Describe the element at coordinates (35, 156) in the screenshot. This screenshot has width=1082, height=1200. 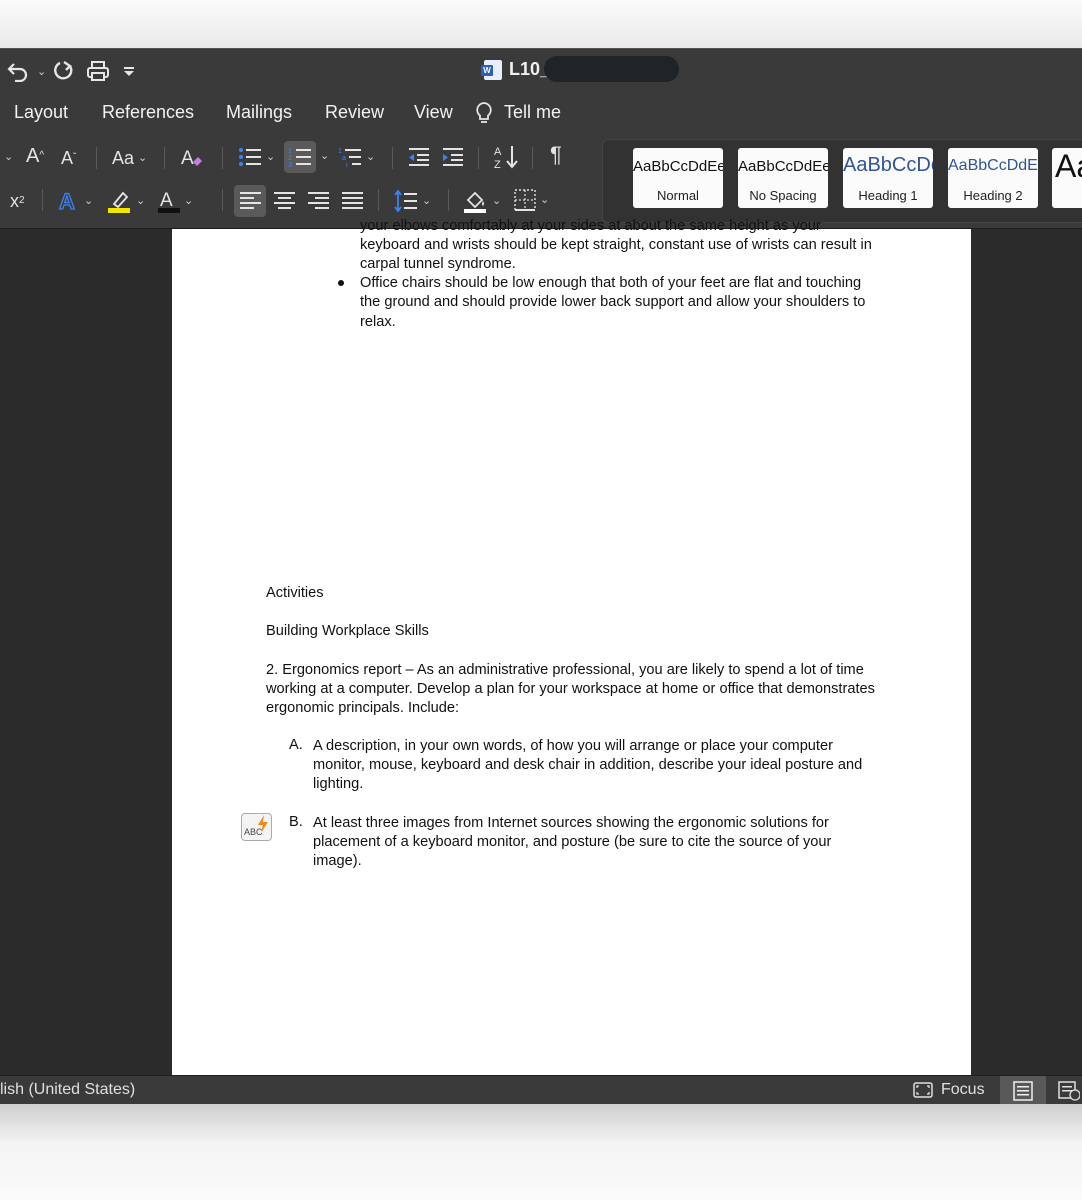
I see `grow-font-button: A ^` at that location.